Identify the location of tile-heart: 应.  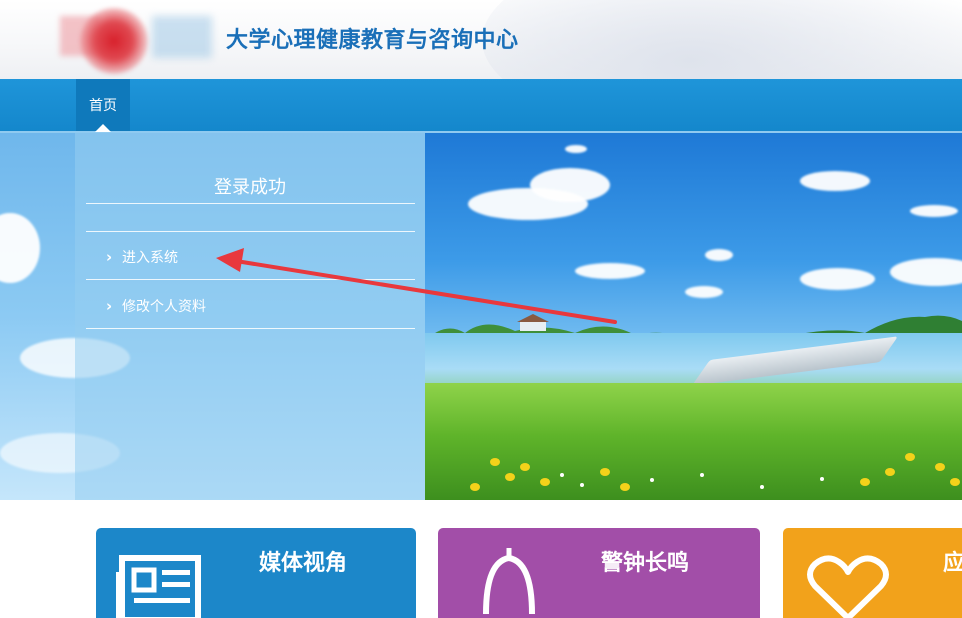
(872, 573).